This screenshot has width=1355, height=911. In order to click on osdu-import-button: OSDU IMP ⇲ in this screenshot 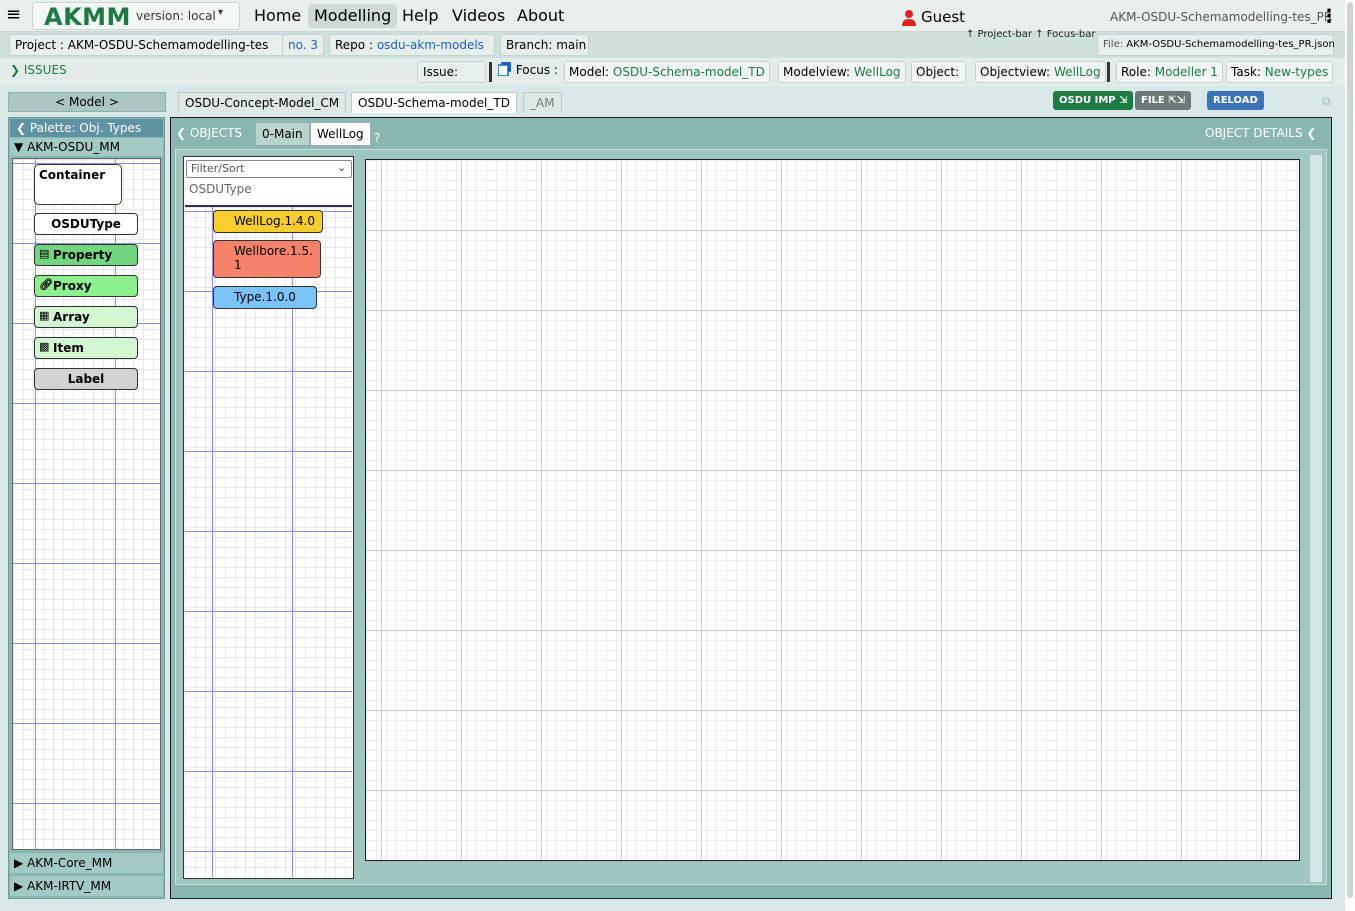, I will do `click(1093, 100)`.